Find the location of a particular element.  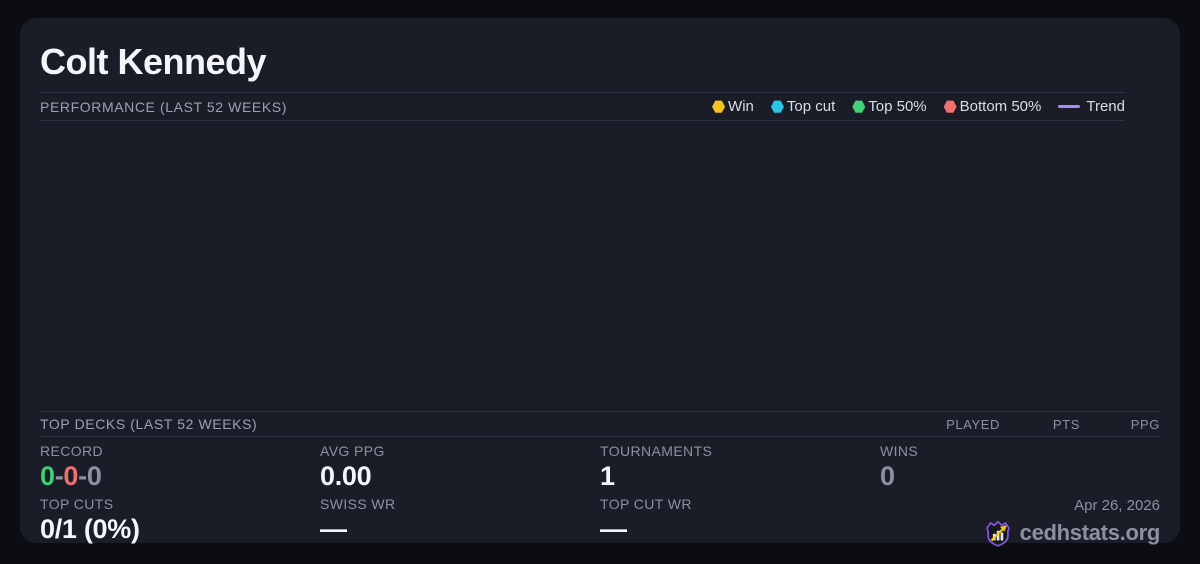

stat-avg-ppg: AVG PPG 0.00 is located at coordinates (460, 469).